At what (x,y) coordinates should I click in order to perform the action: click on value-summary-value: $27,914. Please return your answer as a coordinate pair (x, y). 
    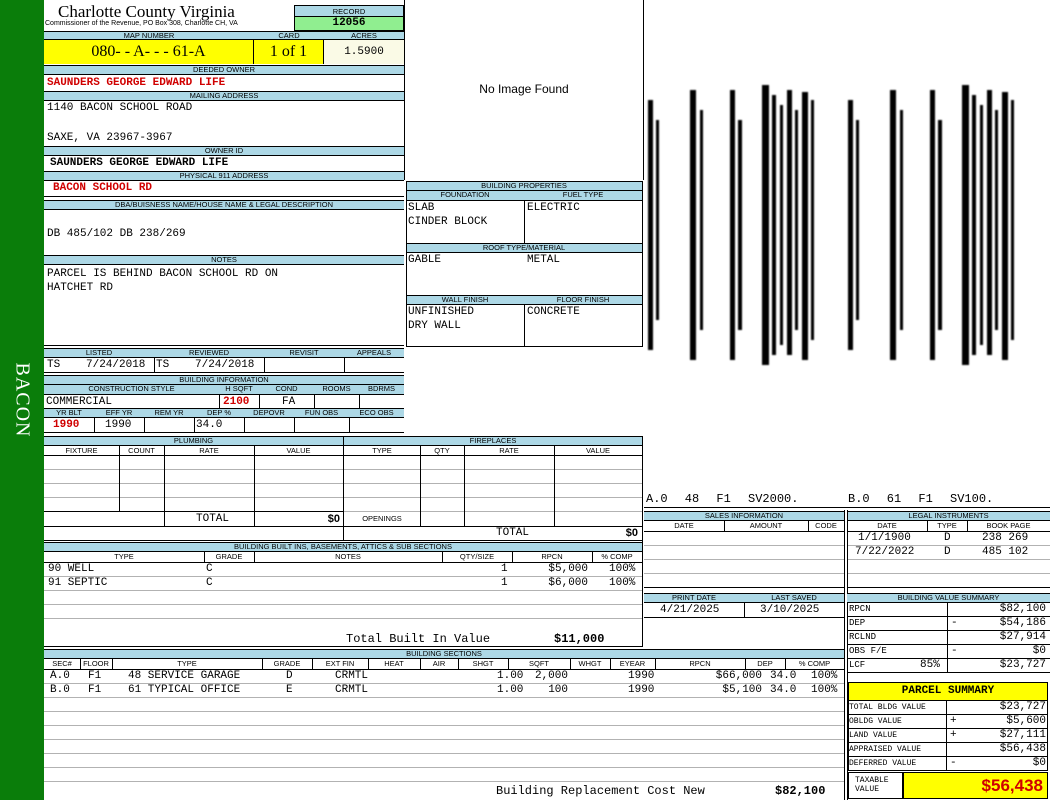
    Looking at the image, I should click on (1022, 637).